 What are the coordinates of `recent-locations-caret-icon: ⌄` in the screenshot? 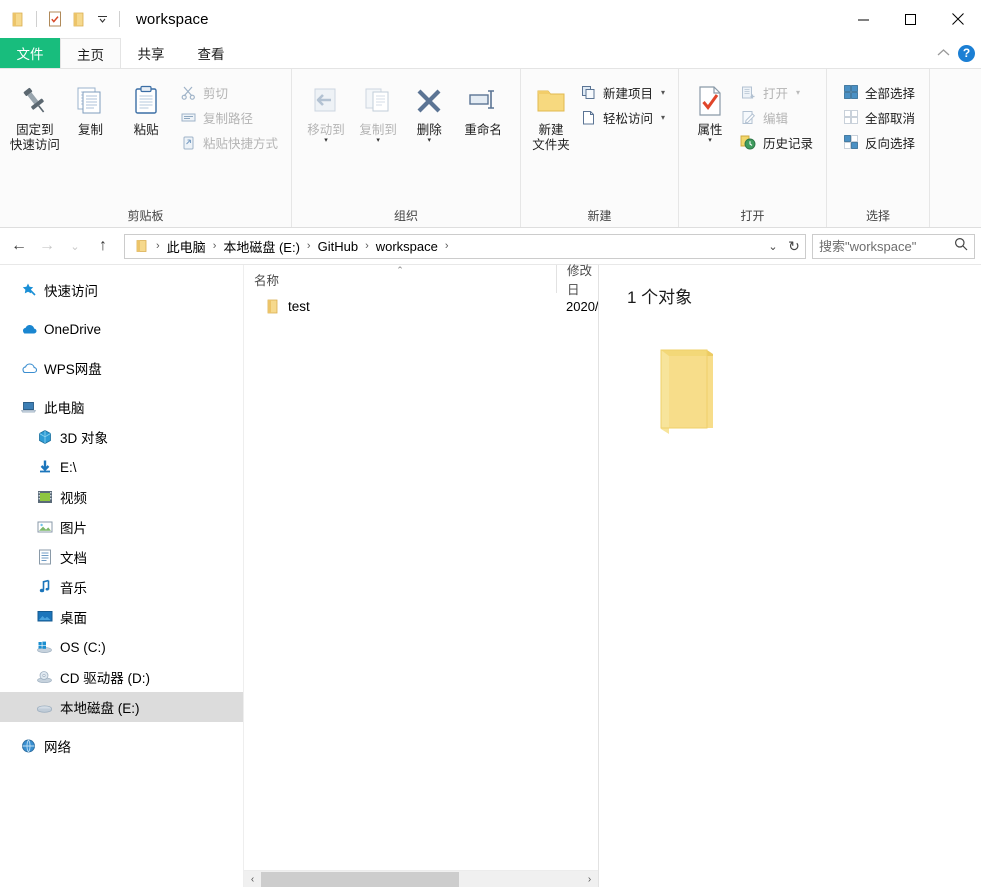 It's located at (75, 246).